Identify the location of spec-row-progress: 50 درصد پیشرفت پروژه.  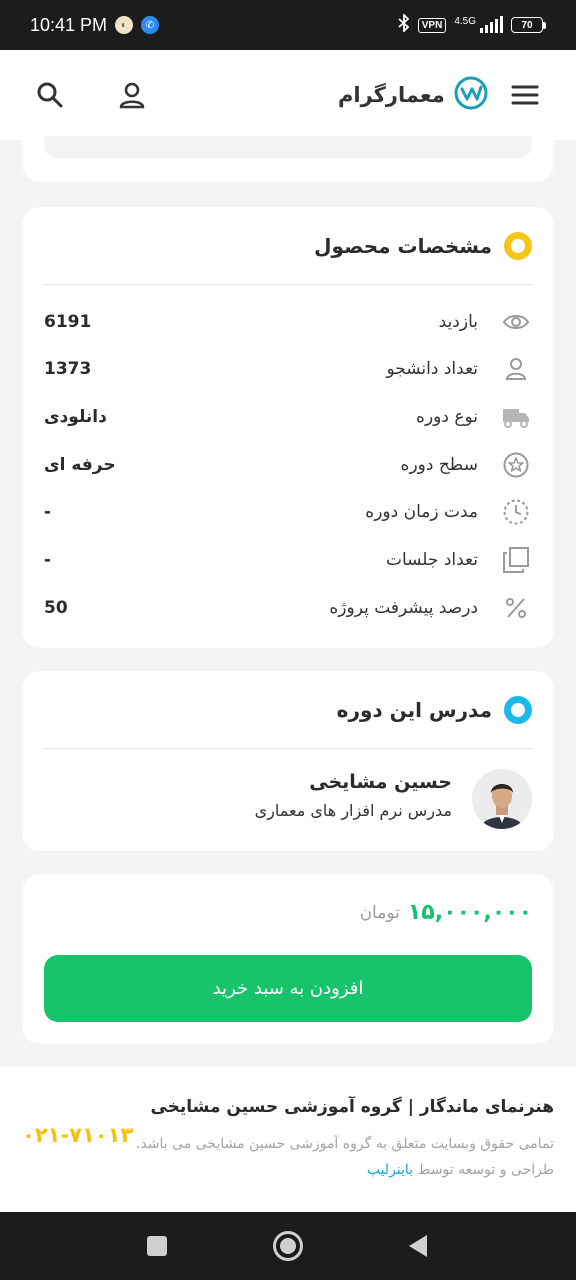
(288, 608).